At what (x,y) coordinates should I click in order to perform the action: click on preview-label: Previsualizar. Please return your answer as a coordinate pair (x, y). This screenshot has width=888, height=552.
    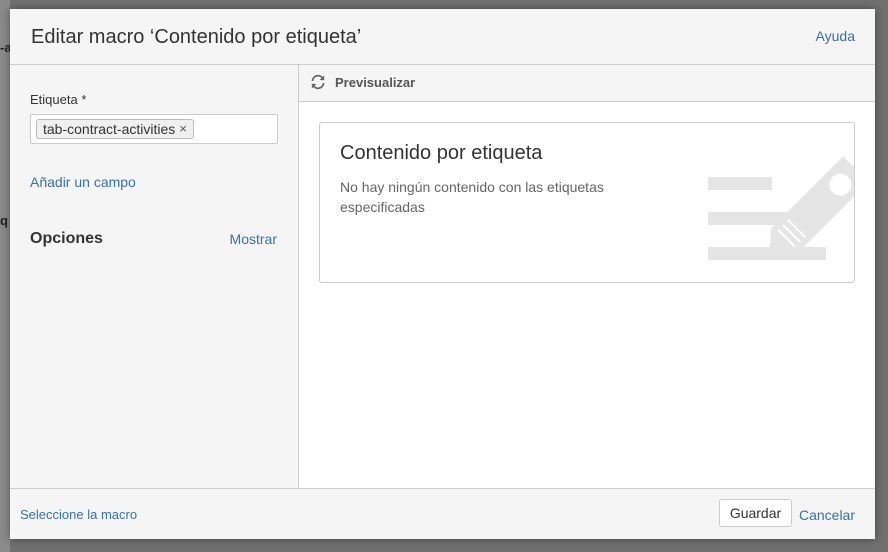
    Looking at the image, I should click on (375, 82).